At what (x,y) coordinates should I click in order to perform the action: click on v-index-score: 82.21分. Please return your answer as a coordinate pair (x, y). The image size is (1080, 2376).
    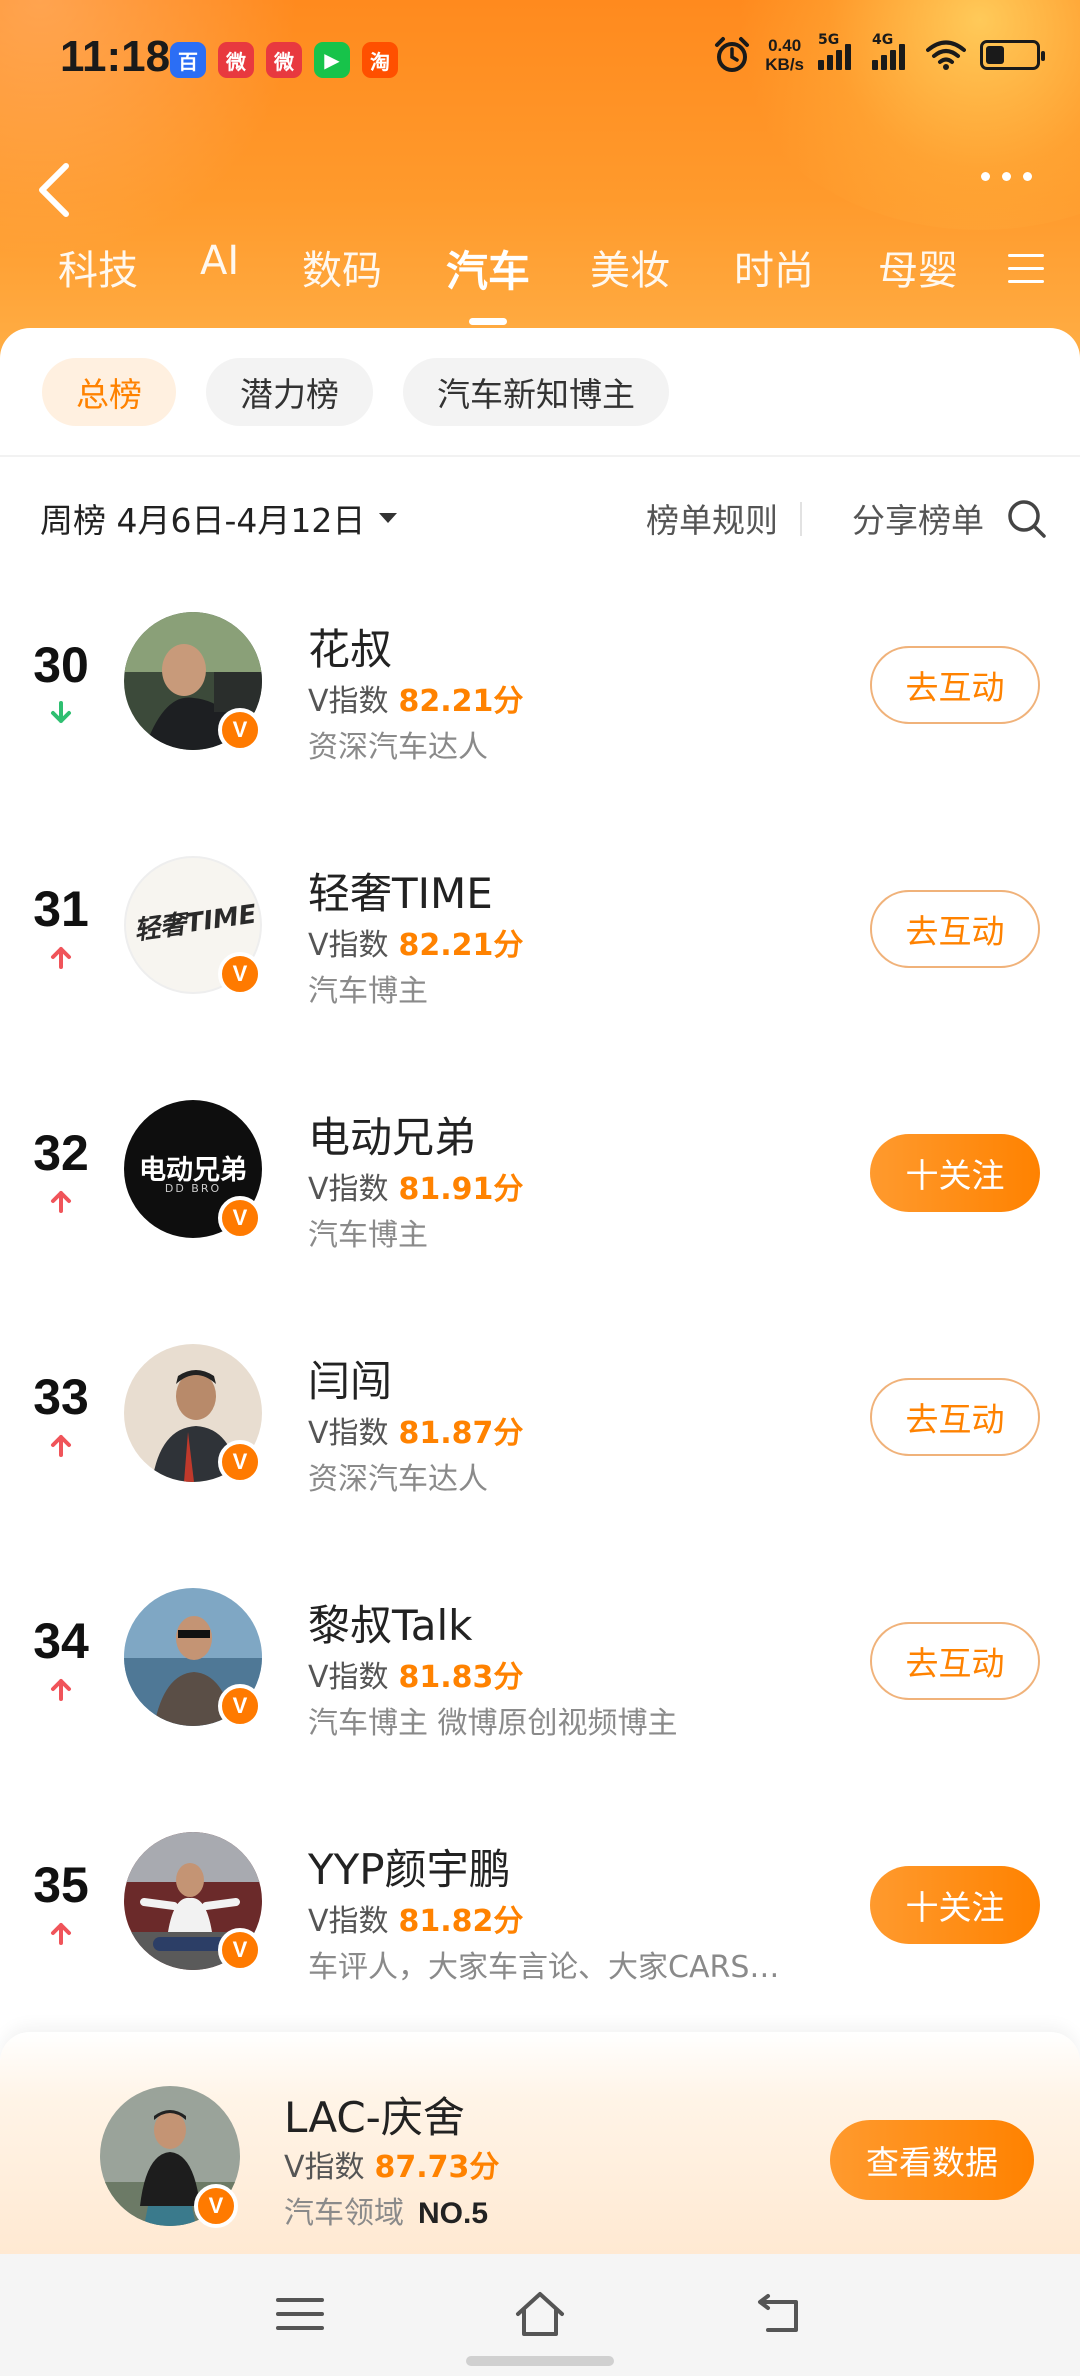
    Looking at the image, I should click on (461, 945).